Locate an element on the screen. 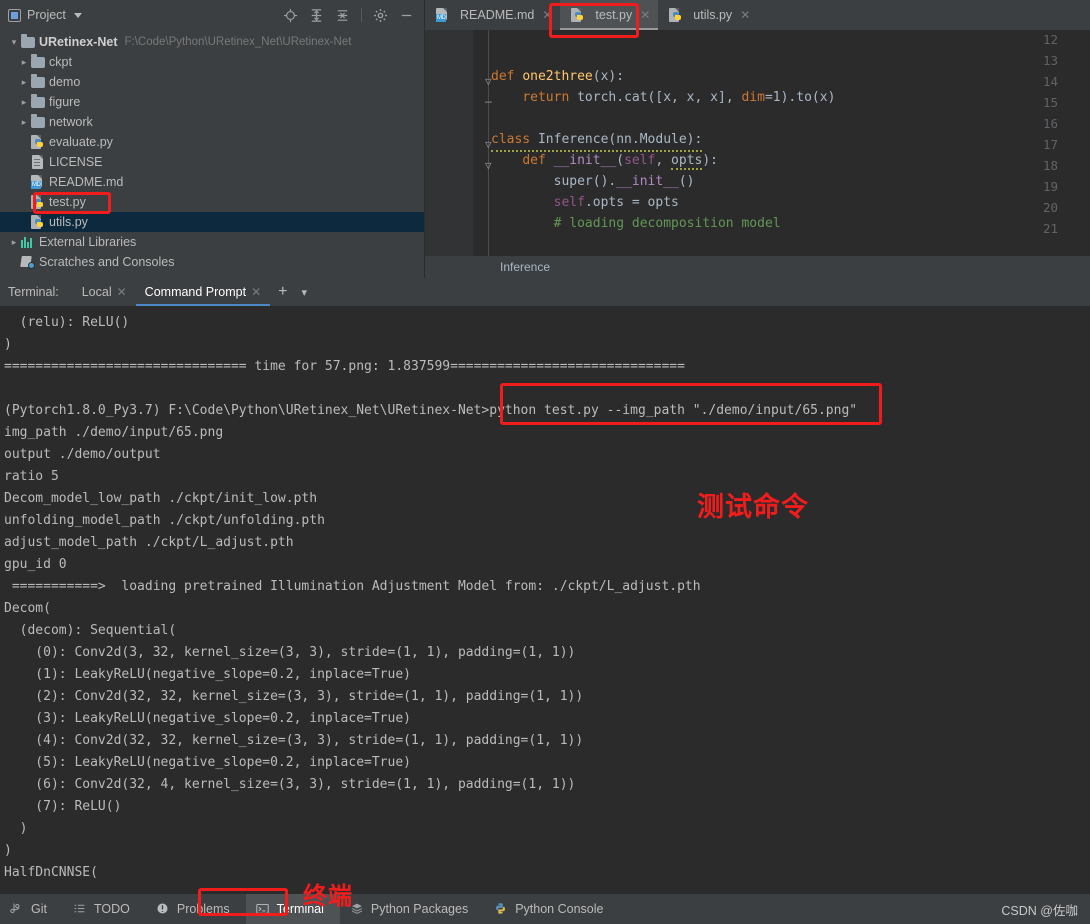 The width and height of the screenshot is (1090, 924). terminal-tab-label: Local is located at coordinates (96, 292).